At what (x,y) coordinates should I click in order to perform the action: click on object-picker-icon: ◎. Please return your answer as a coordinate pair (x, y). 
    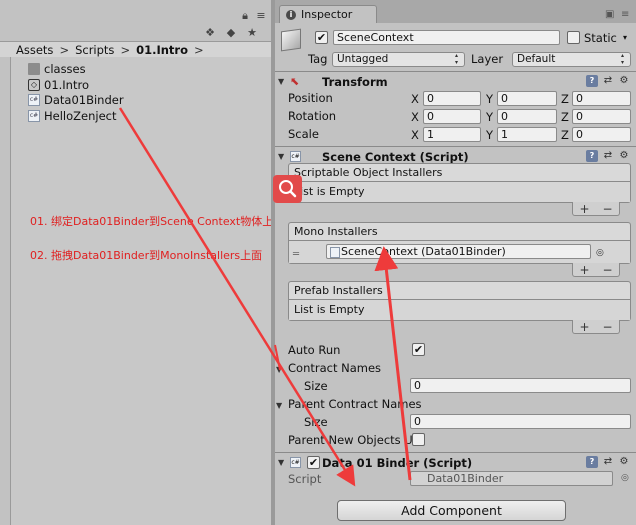
    Looking at the image, I should click on (600, 253).